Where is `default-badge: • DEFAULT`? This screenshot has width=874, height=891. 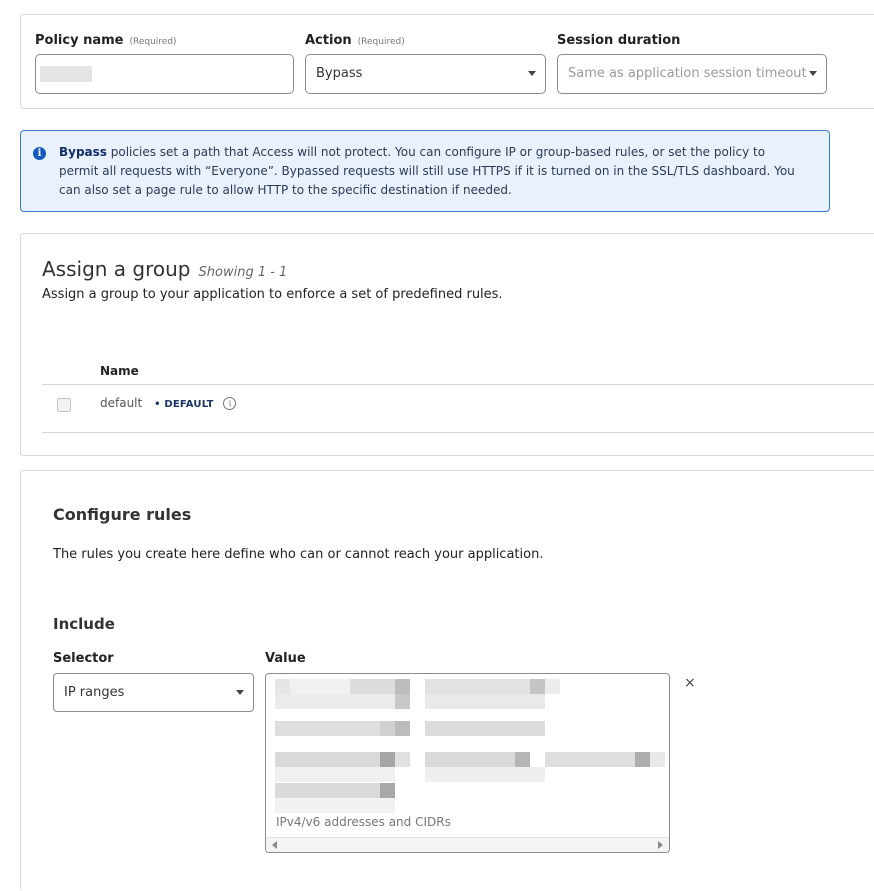 default-badge: • DEFAULT is located at coordinates (184, 404).